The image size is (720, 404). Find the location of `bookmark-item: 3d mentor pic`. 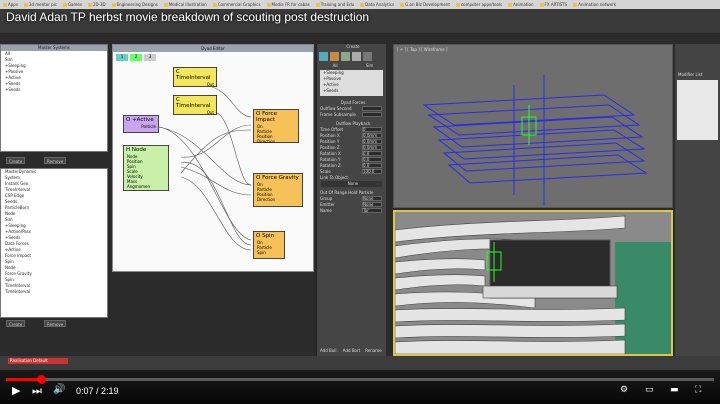

bookmark-item: 3d mentor pic is located at coordinates (40, 4).